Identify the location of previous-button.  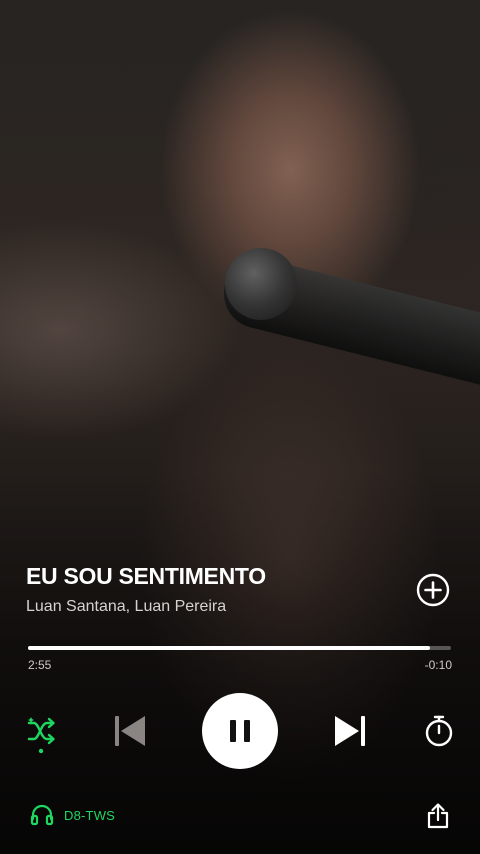
(130, 731).